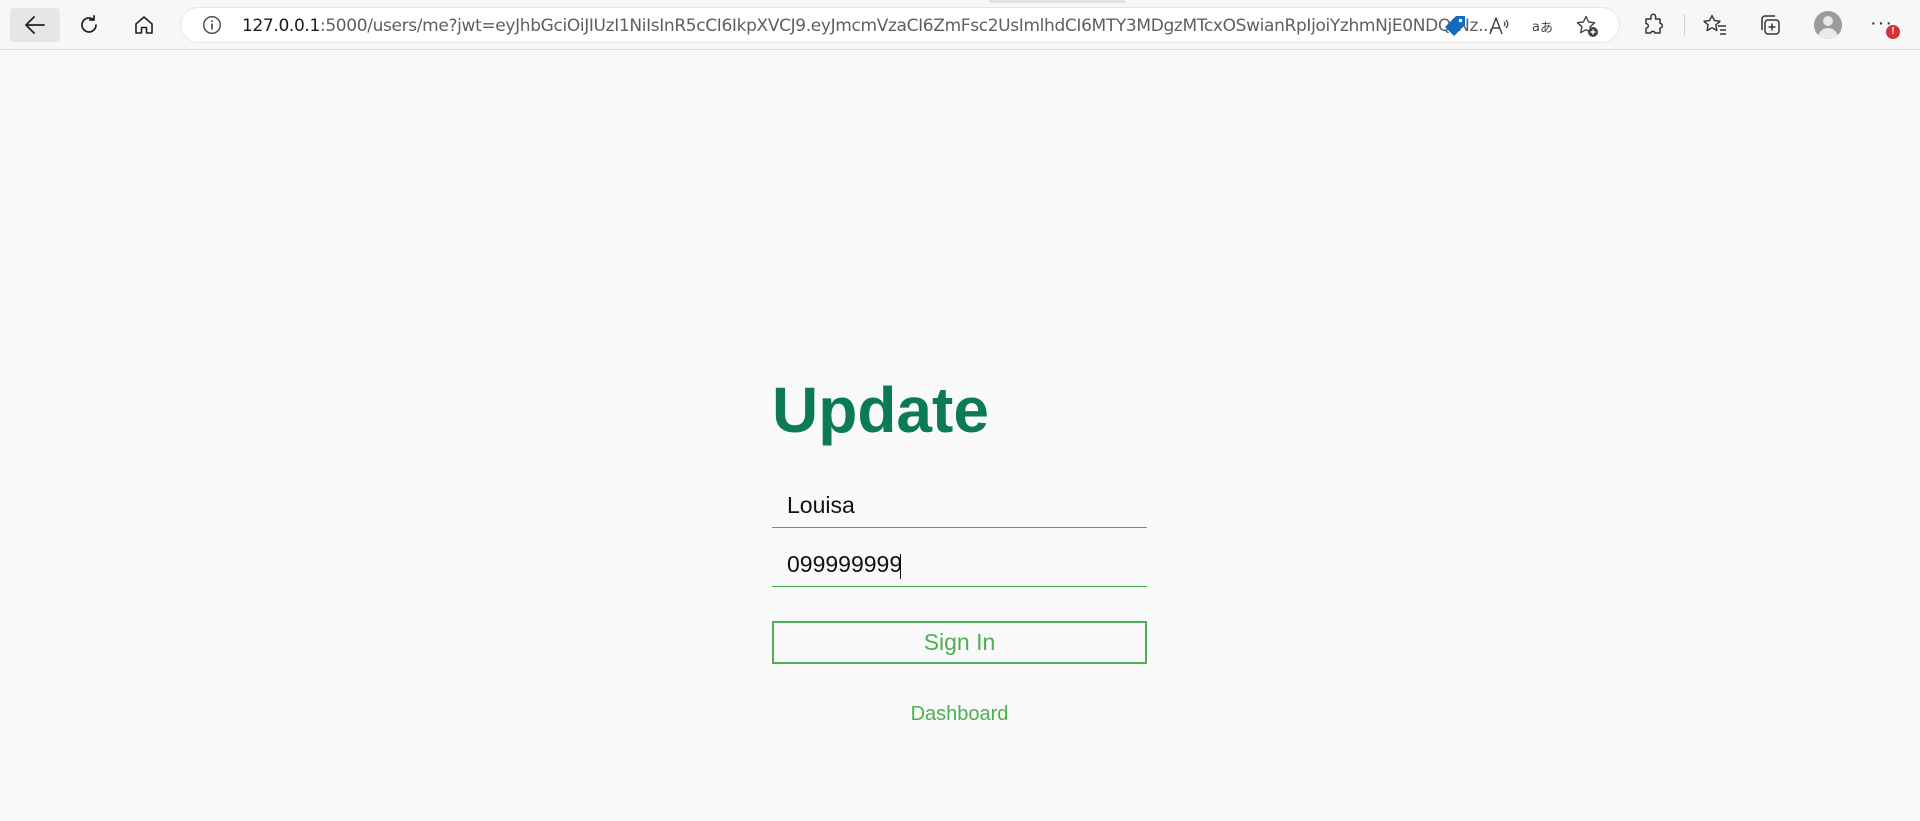 The width and height of the screenshot is (1920, 821). I want to click on tab-strip-edge, so click(1057, 1).